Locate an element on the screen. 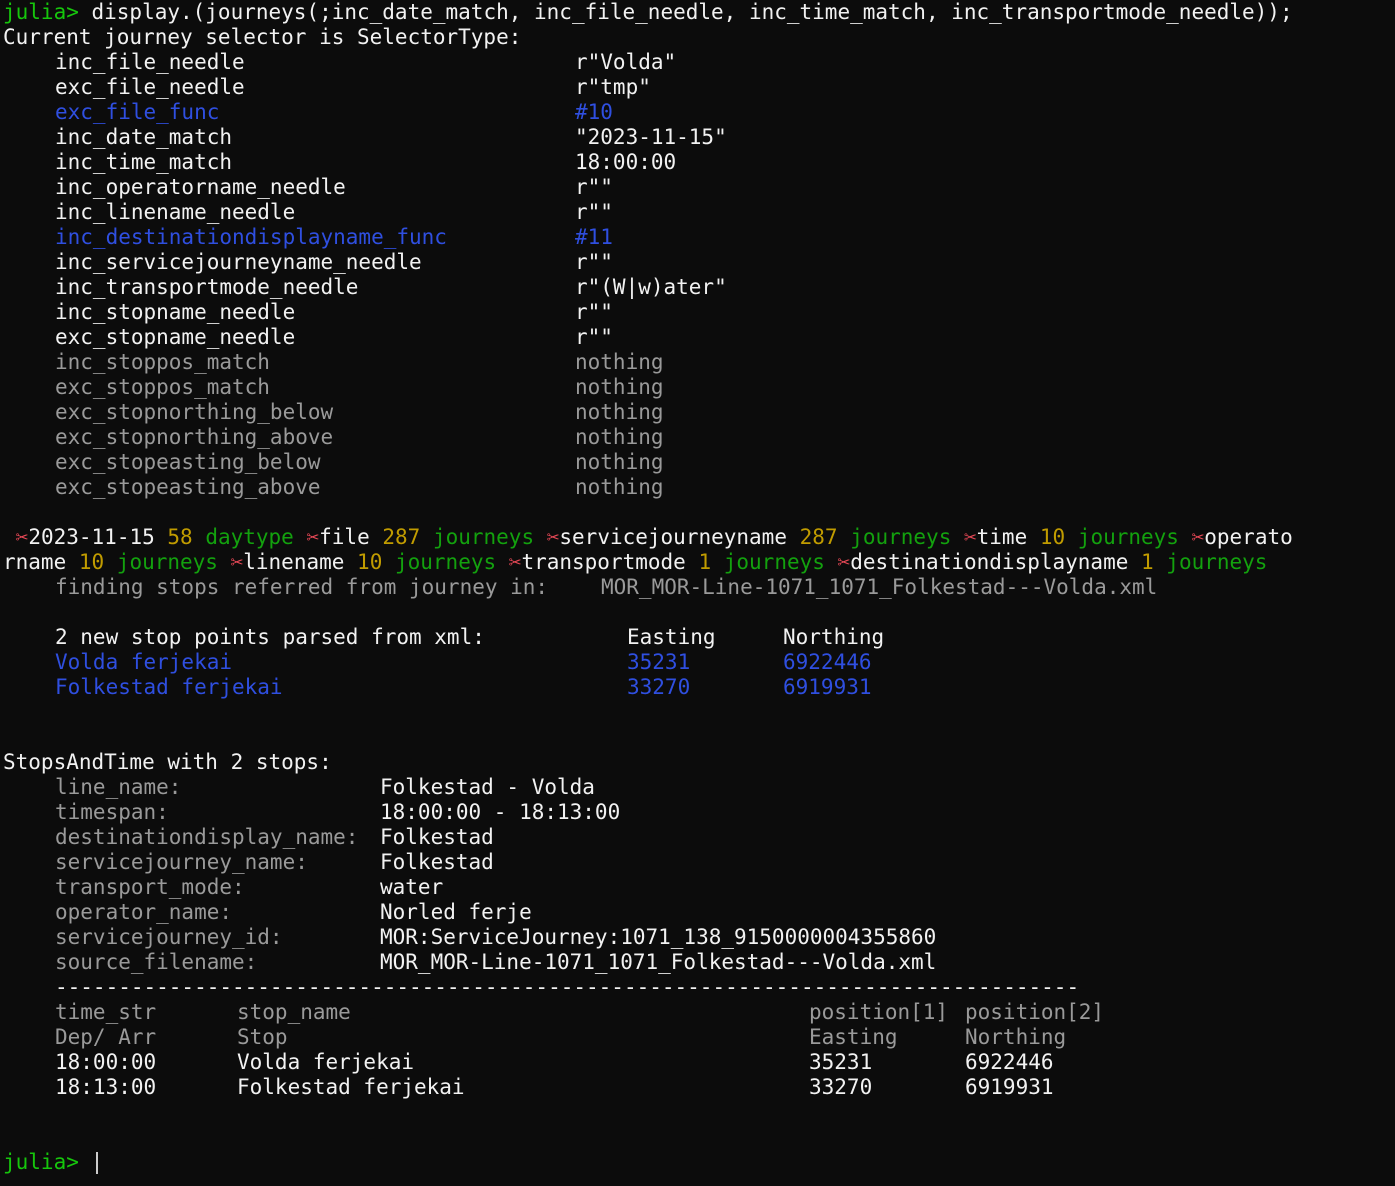  table-cell-easting: 33270 is located at coordinates (841, 1087).